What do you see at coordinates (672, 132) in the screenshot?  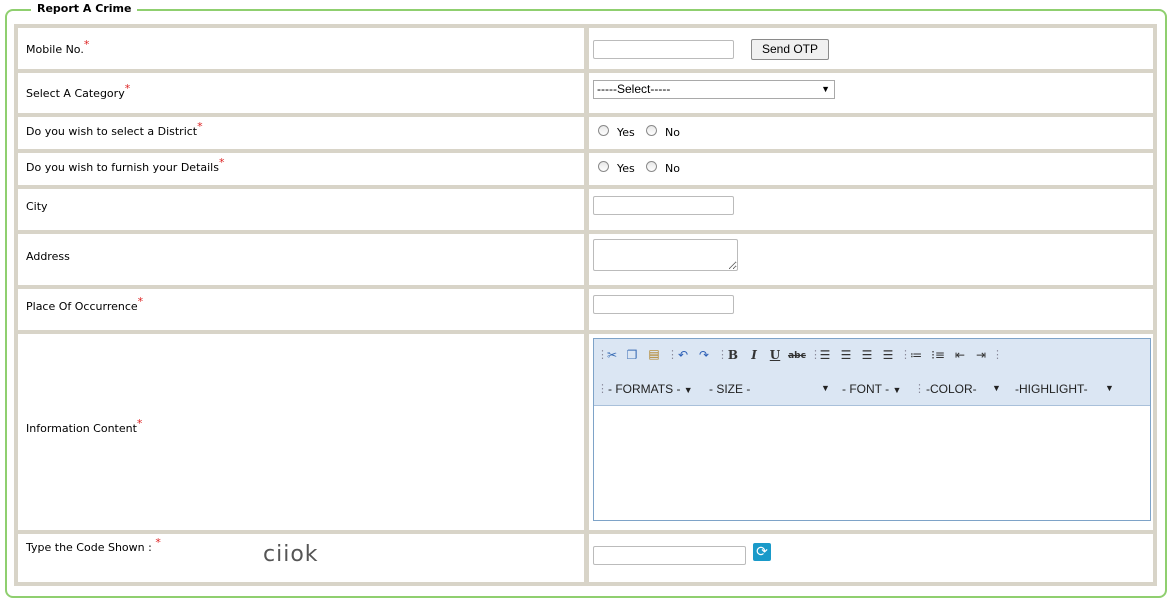 I see `district-no-label: No` at bounding box center [672, 132].